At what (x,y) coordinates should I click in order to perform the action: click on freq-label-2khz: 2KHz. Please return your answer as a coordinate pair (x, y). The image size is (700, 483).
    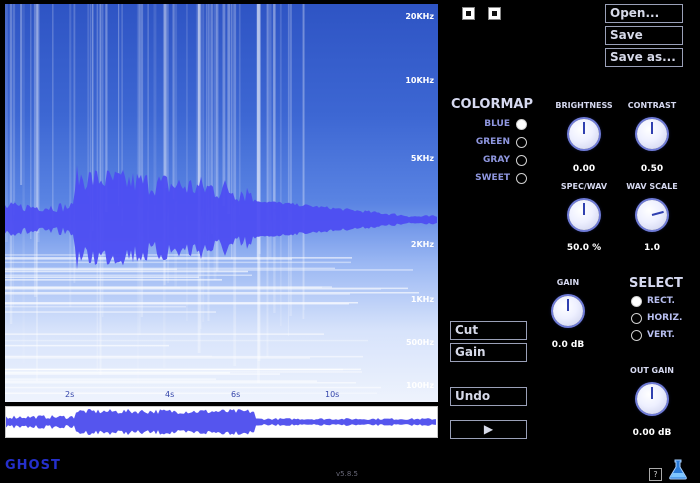
    Looking at the image, I should click on (422, 244).